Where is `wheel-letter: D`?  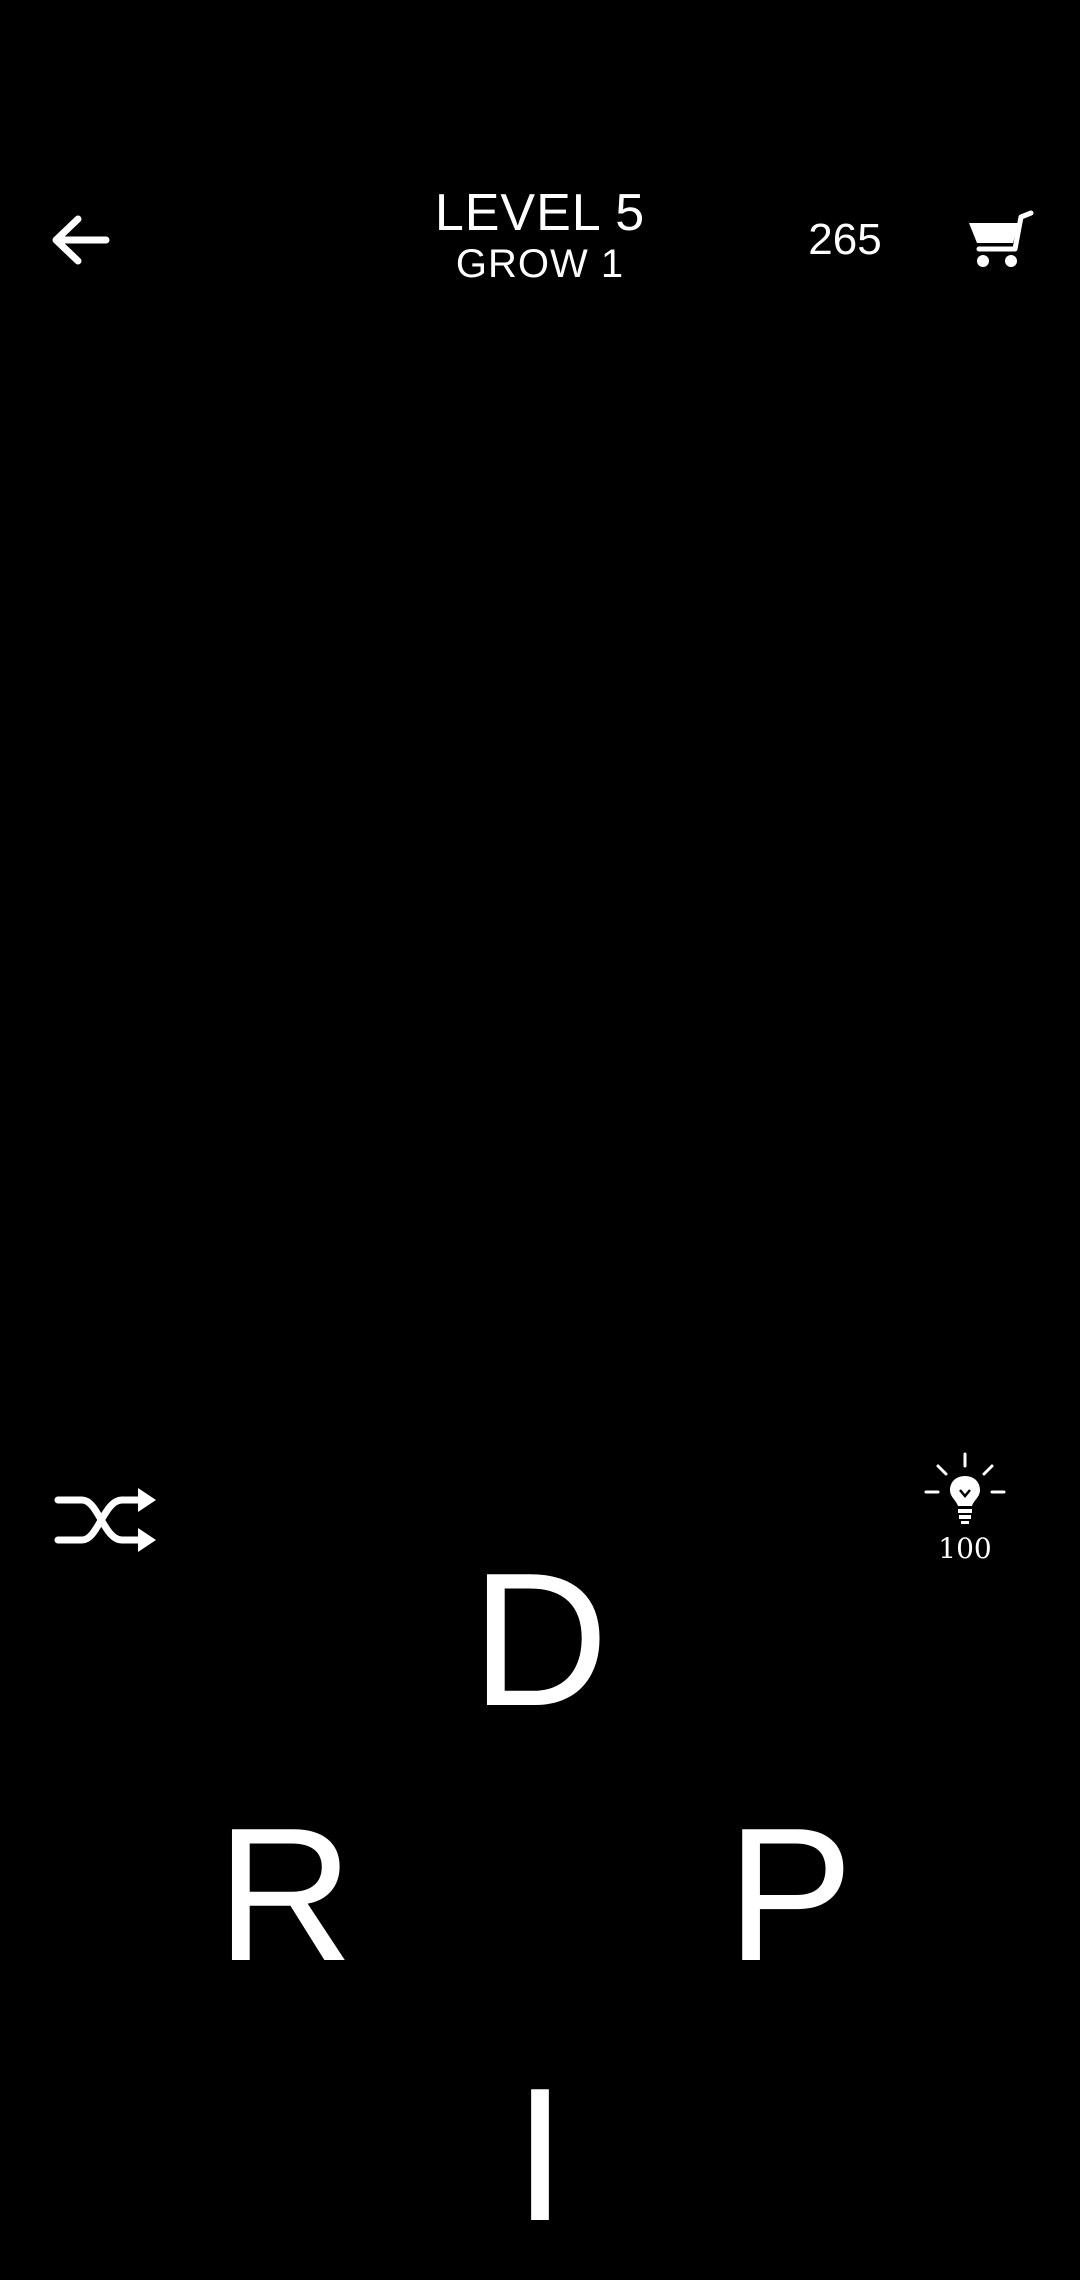
wheel-letter: D is located at coordinates (540, 1640).